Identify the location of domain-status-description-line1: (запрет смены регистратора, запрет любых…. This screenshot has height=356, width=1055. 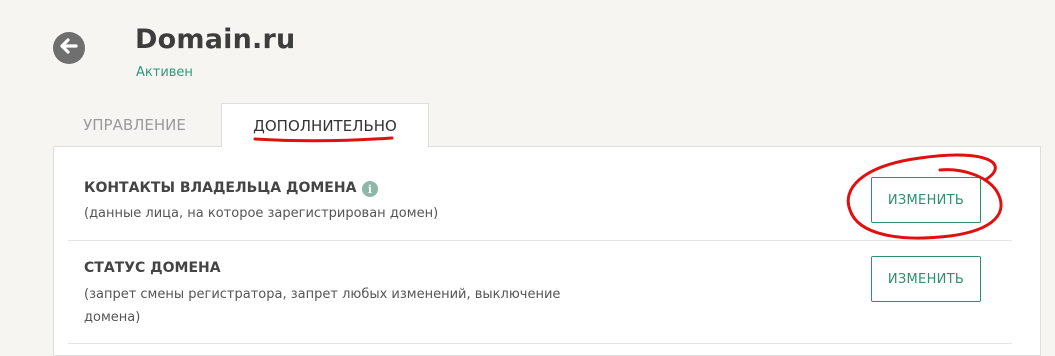
(322, 294).